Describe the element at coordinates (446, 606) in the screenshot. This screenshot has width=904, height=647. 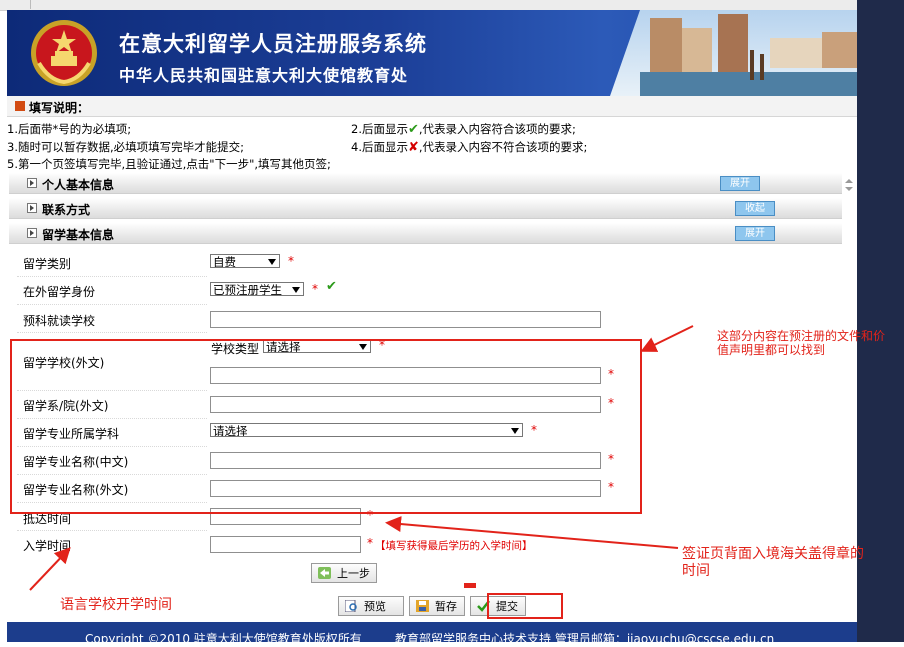
I see `save-draft-label: 暂存` at that location.